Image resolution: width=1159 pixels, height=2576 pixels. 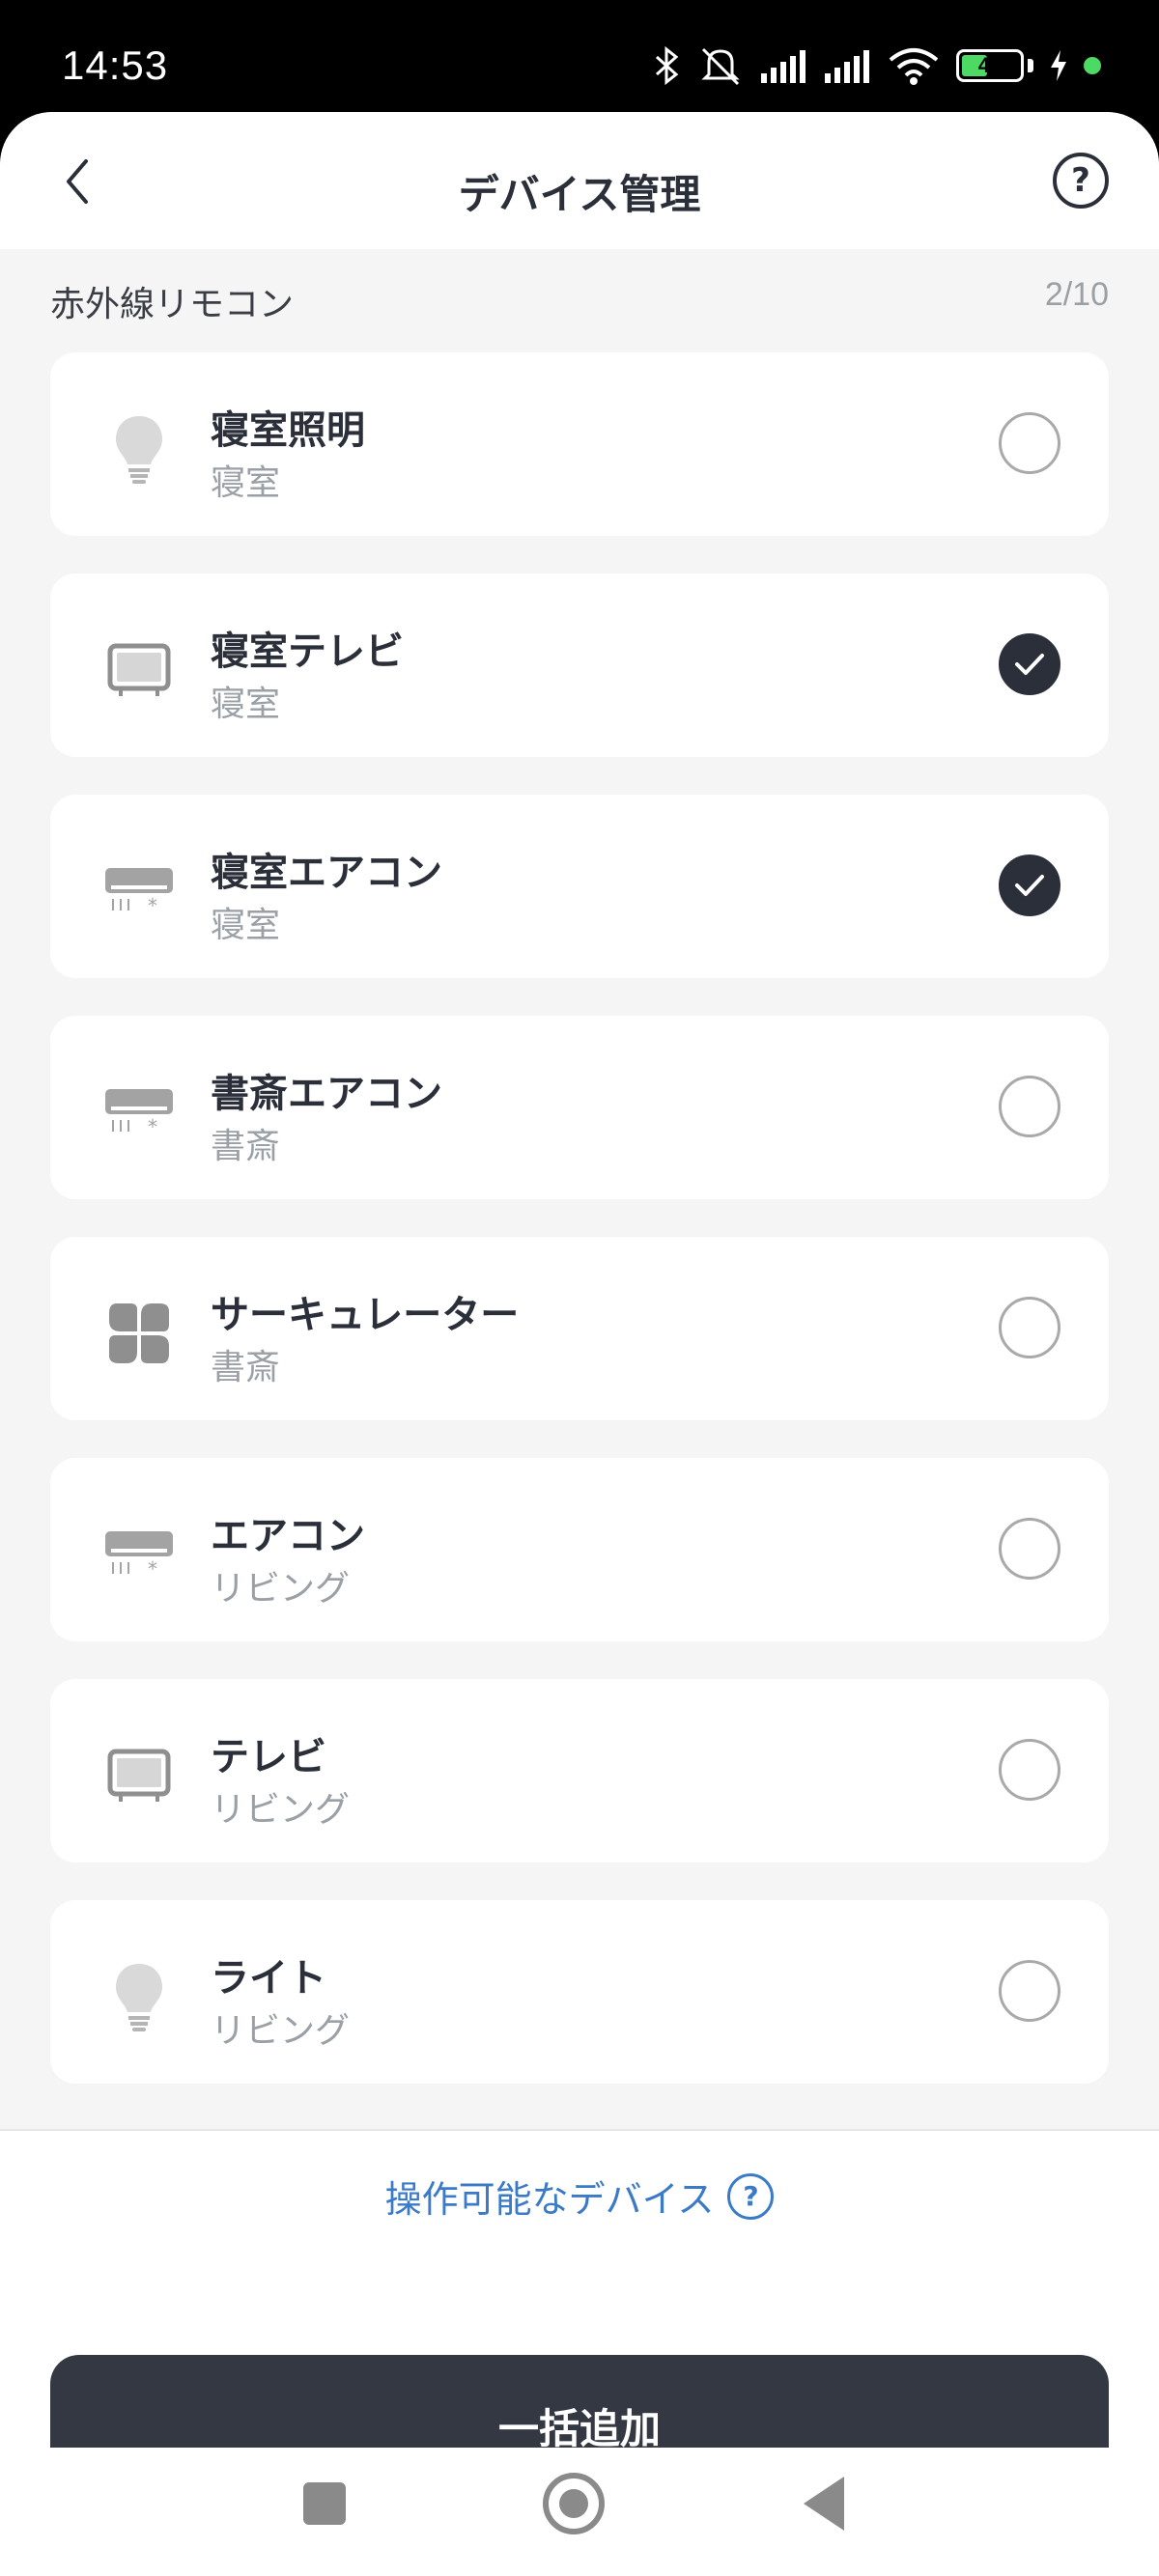 What do you see at coordinates (1076, 295) in the screenshot?
I see `section-count: 2/10` at bounding box center [1076, 295].